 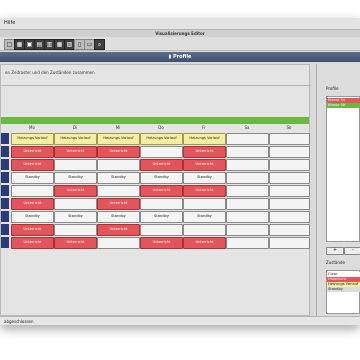 I want to click on menu-bar: Hilfe, so click(x=180, y=24).